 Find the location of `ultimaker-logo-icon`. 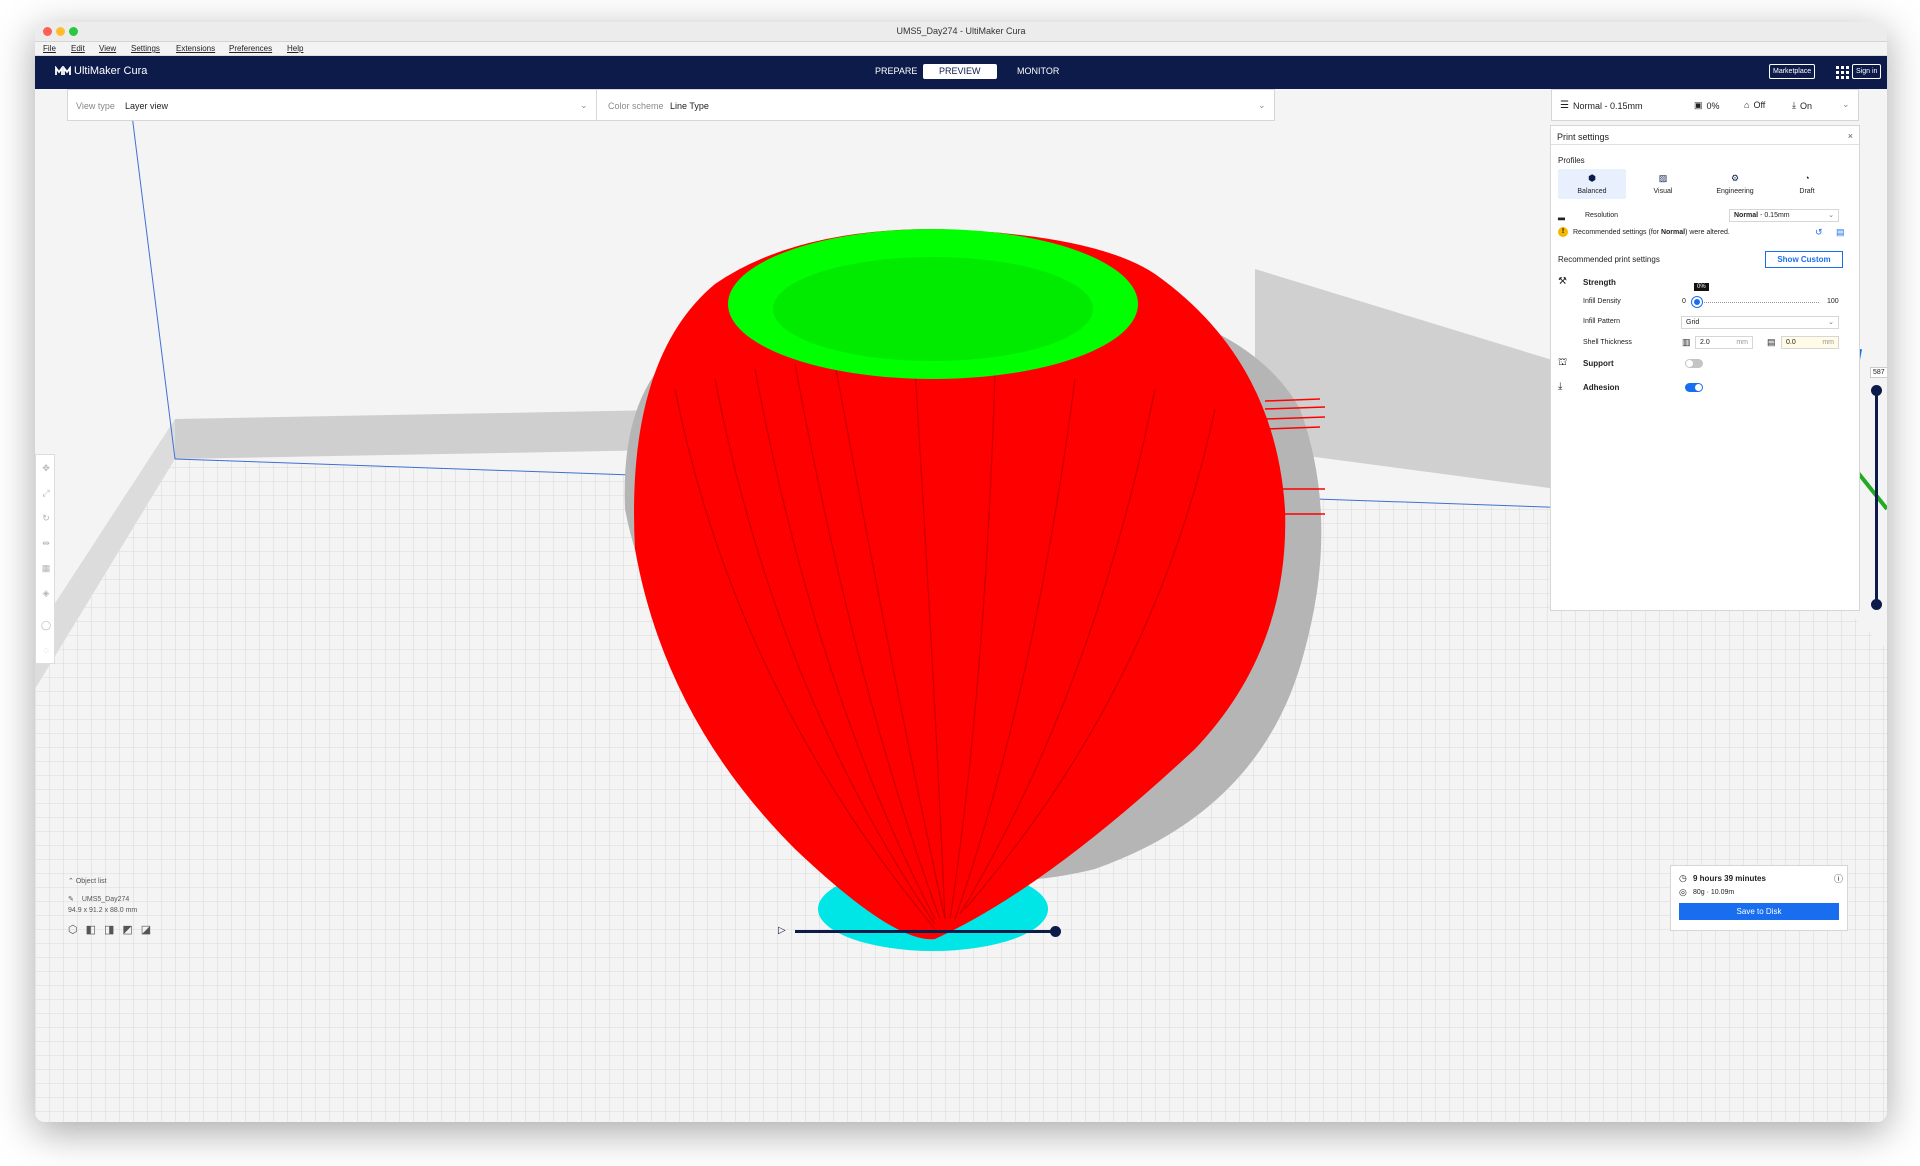

ultimaker-logo-icon is located at coordinates (63, 70).